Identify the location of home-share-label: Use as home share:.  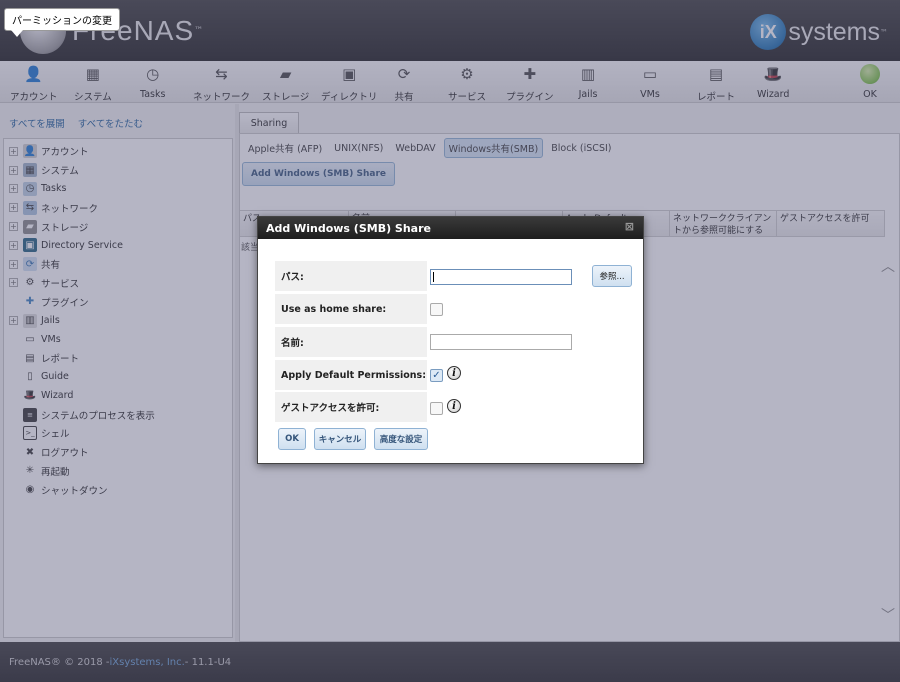
(351, 309).